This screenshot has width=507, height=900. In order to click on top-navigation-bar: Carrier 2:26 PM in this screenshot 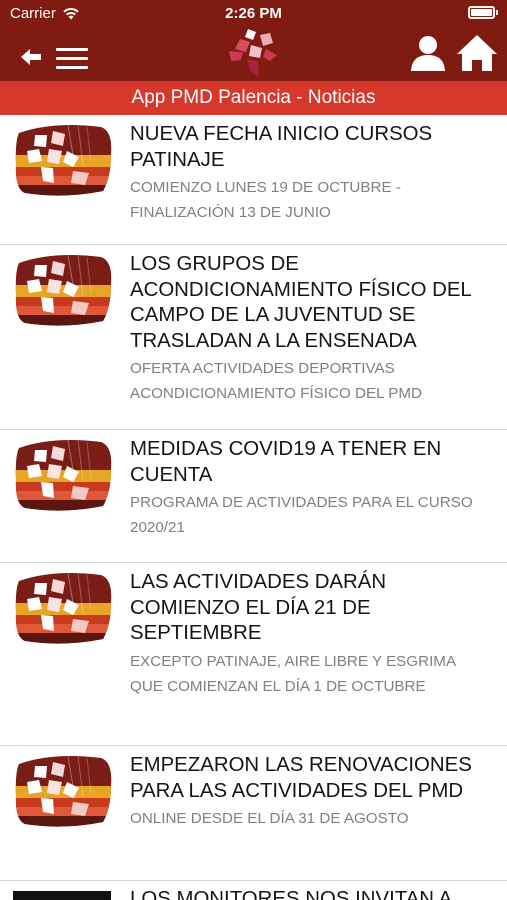, I will do `click(253, 40)`.